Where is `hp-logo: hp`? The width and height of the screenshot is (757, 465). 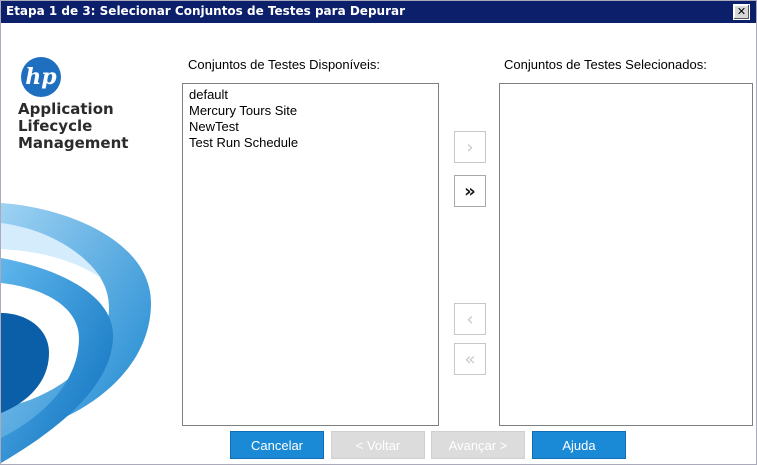 hp-logo: hp is located at coordinates (41, 77).